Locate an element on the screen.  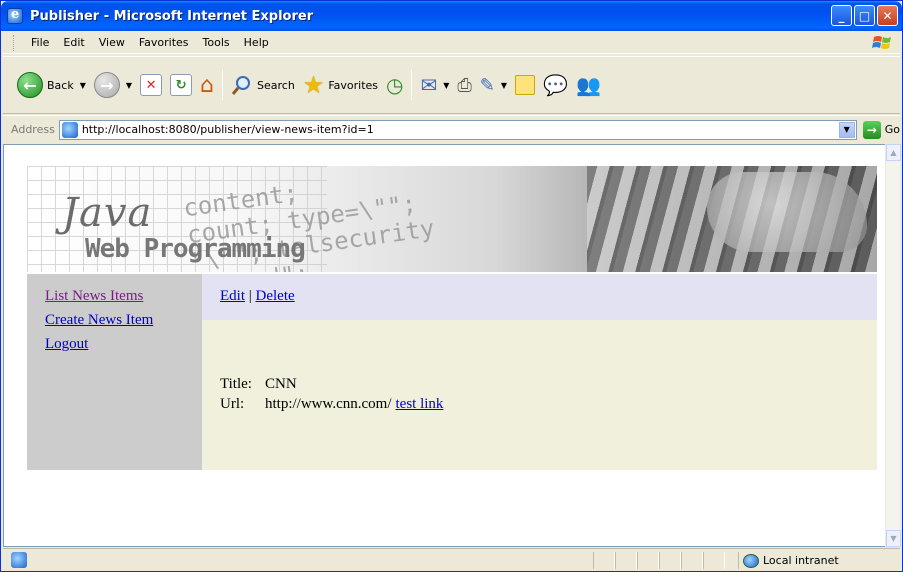
minimize-button: _ is located at coordinates (841, 15).